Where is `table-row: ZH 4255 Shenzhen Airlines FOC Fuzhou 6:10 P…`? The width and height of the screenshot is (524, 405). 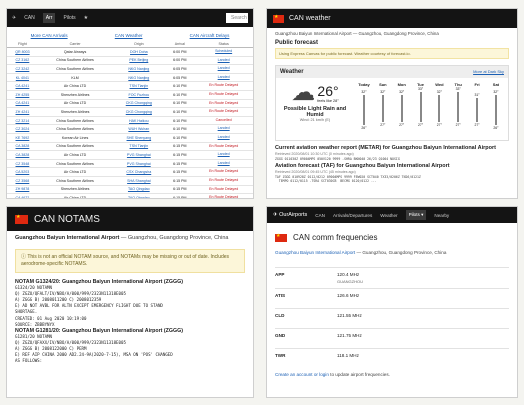
table-row: ZH 4255 Shenzhen Airlines FOC Fuzhou 6:10 P… is located at coordinates (130, 95).